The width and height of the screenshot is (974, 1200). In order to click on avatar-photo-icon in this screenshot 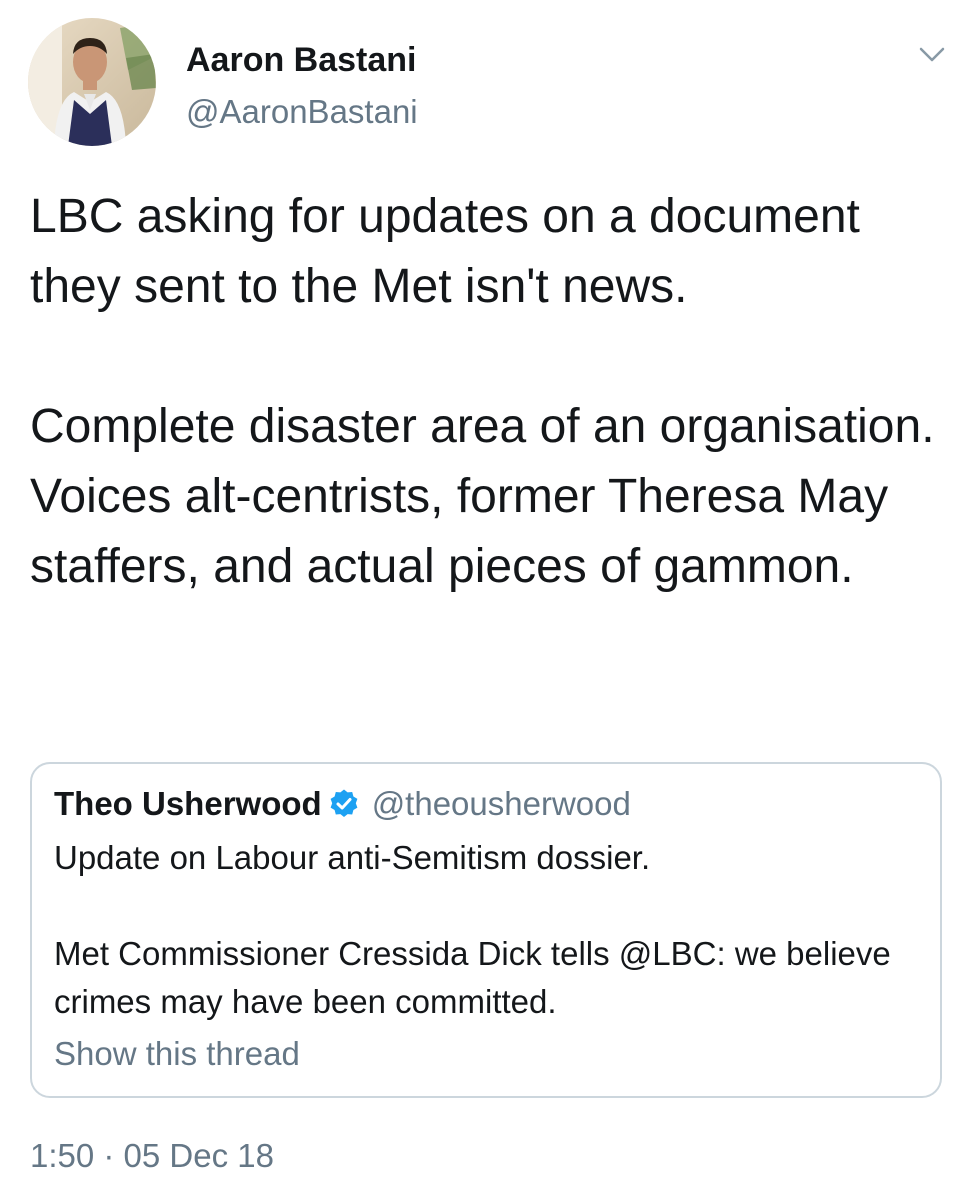, I will do `click(92, 82)`.